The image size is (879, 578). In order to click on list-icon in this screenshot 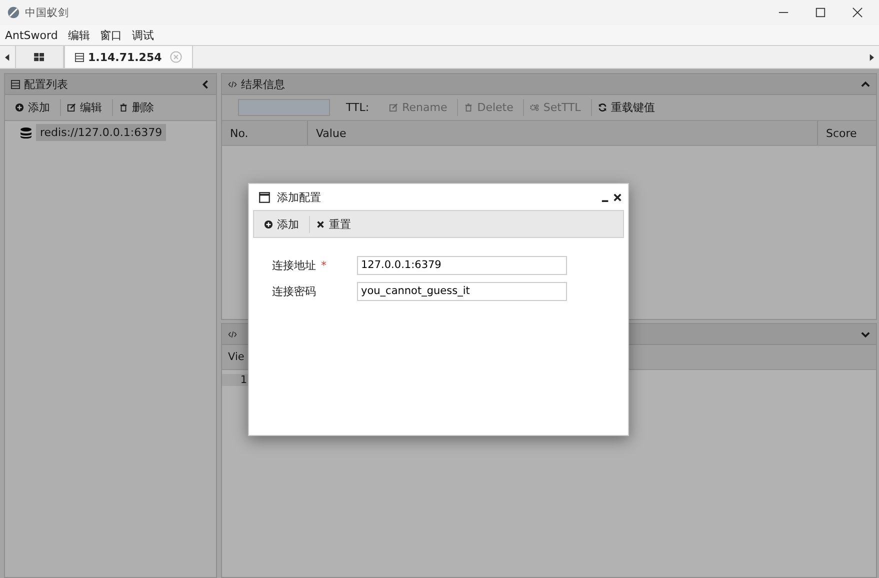, I will do `click(15, 84)`.